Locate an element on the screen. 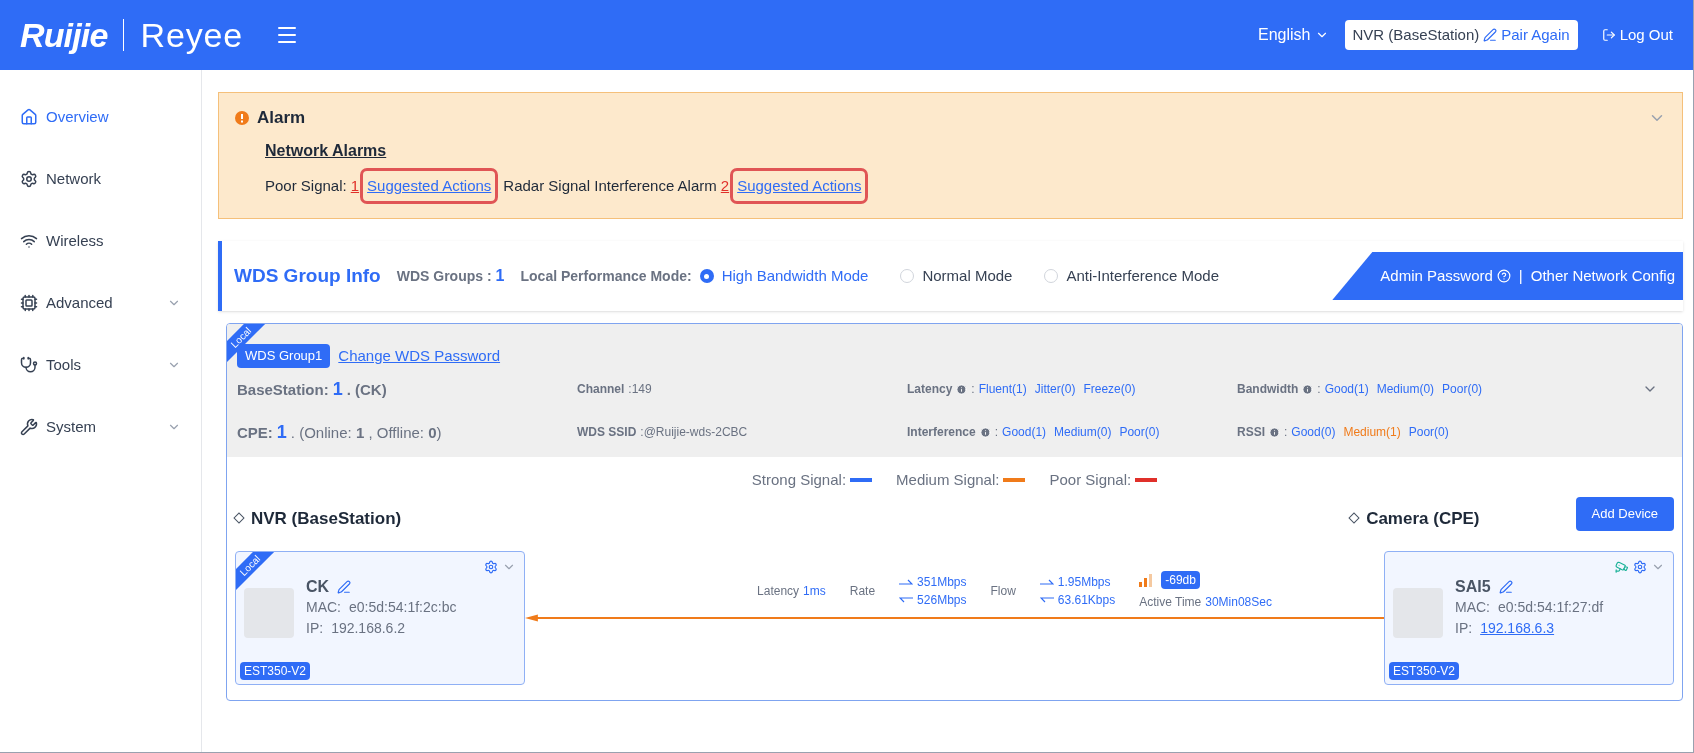 The width and height of the screenshot is (1694, 753). other-network-config-link: Other Network Config is located at coordinates (1602, 276).